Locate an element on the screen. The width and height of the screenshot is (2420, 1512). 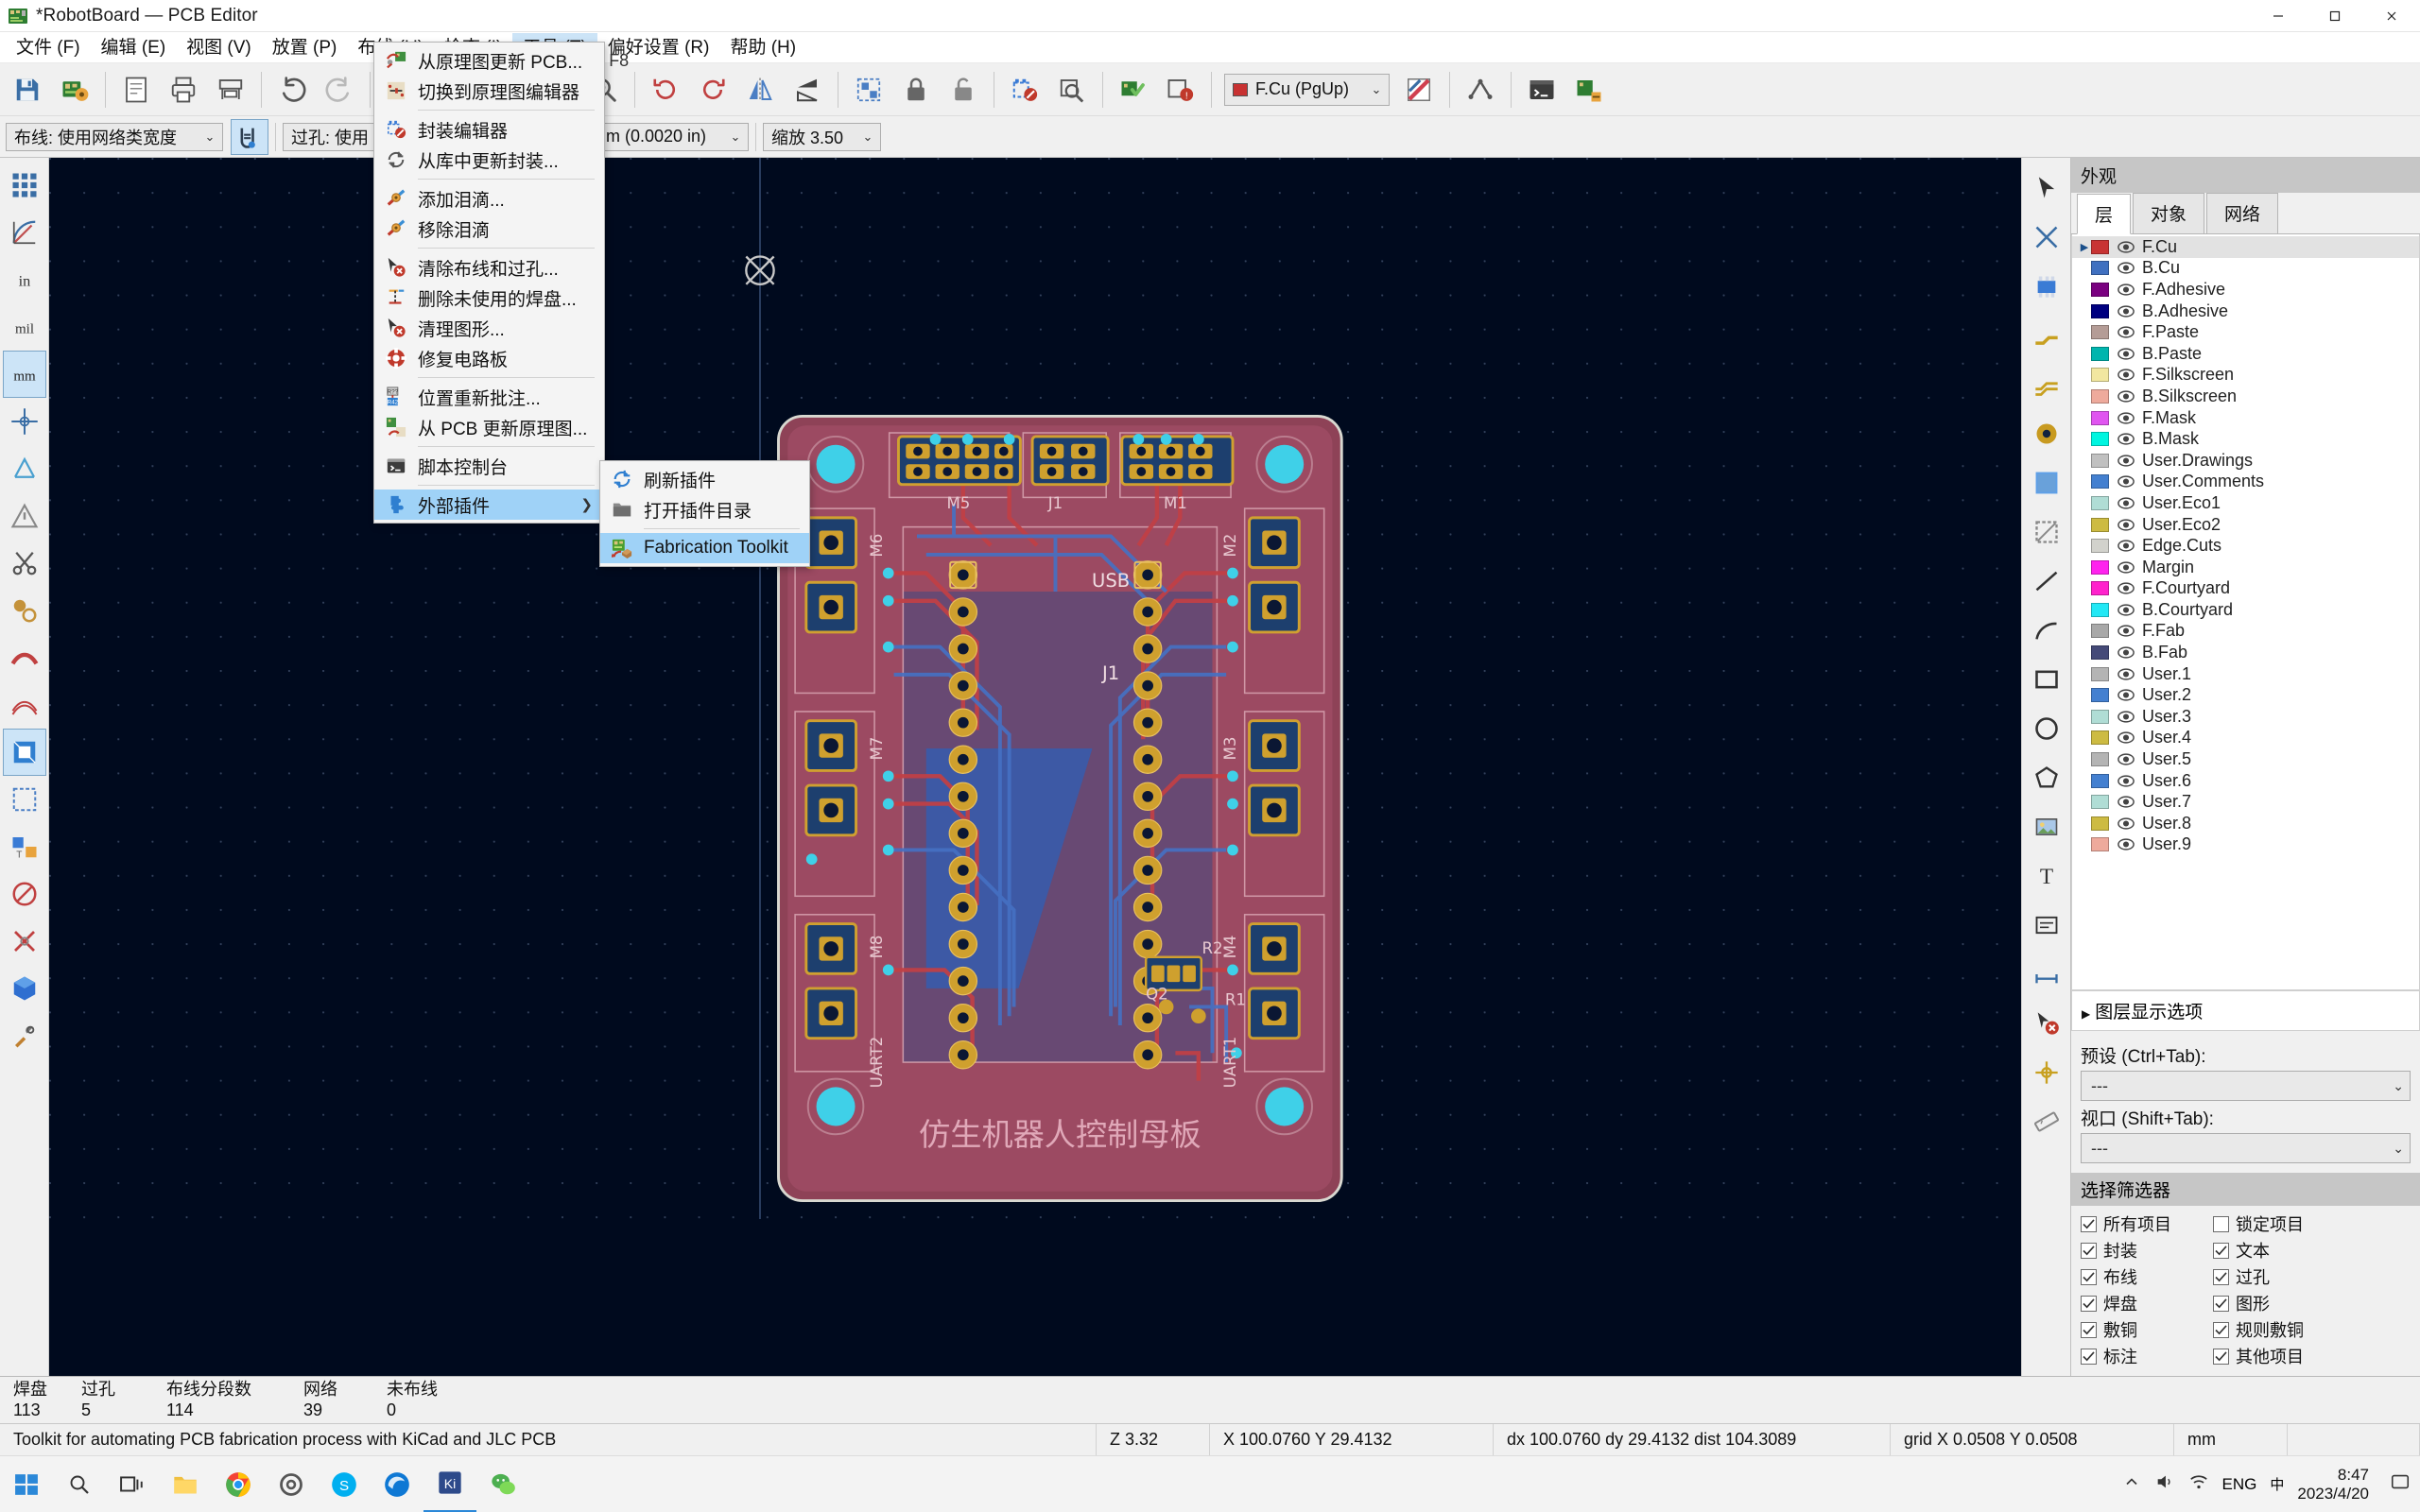
menu-item: 外部插件 ❯ is located at coordinates (489, 505).